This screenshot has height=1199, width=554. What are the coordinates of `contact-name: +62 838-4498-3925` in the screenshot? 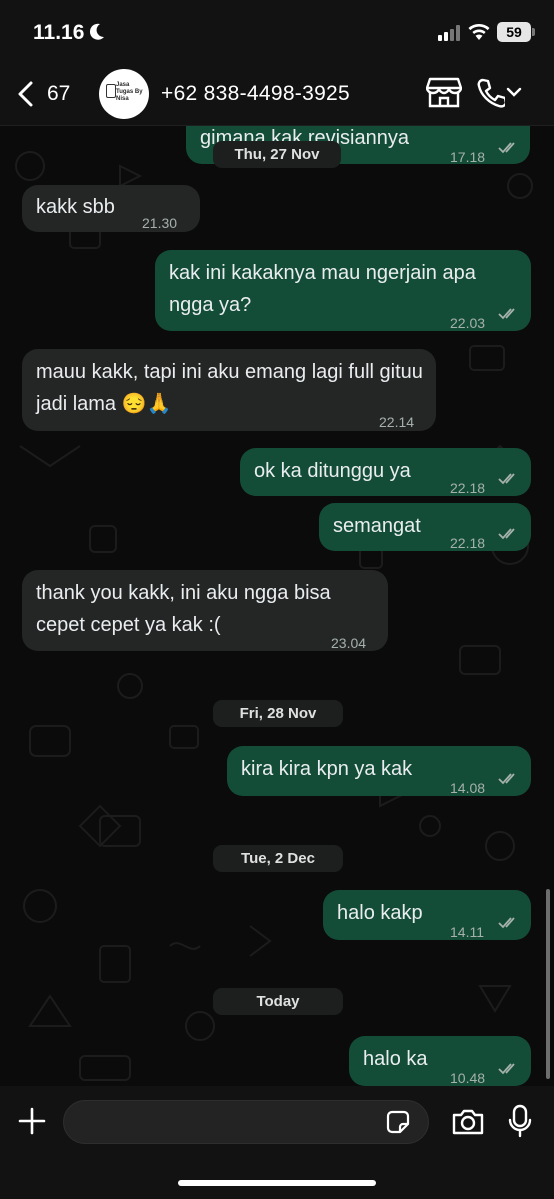 It's located at (255, 94).